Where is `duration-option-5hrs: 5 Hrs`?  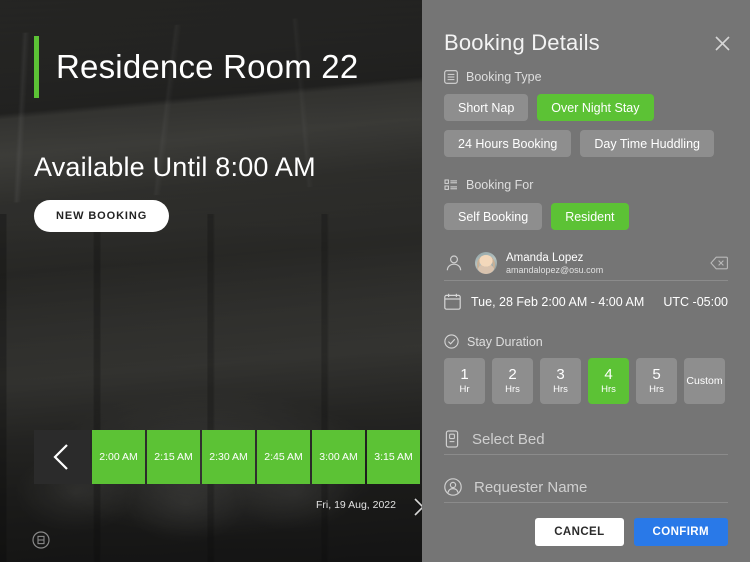
duration-option-5hrs: 5 Hrs is located at coordinates (656, 381).